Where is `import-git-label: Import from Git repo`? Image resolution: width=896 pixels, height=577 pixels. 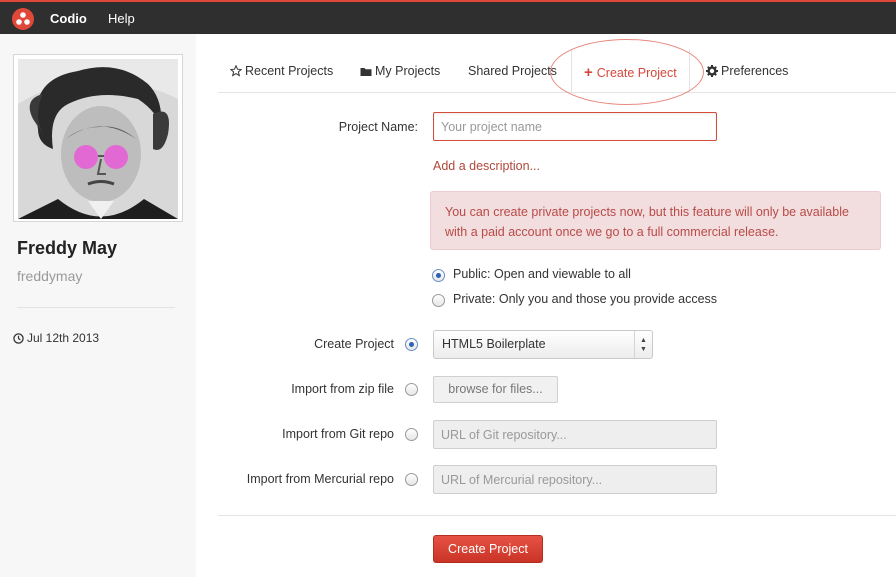
import-git-label: Import from Git repo is located at coordinates (338, 434).